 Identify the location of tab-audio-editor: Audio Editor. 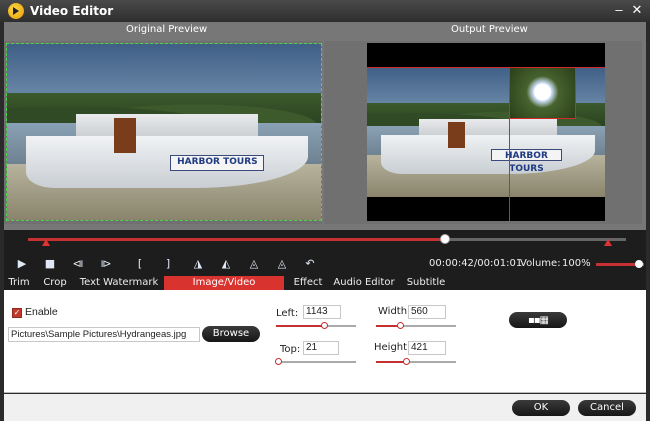
(364, 283).